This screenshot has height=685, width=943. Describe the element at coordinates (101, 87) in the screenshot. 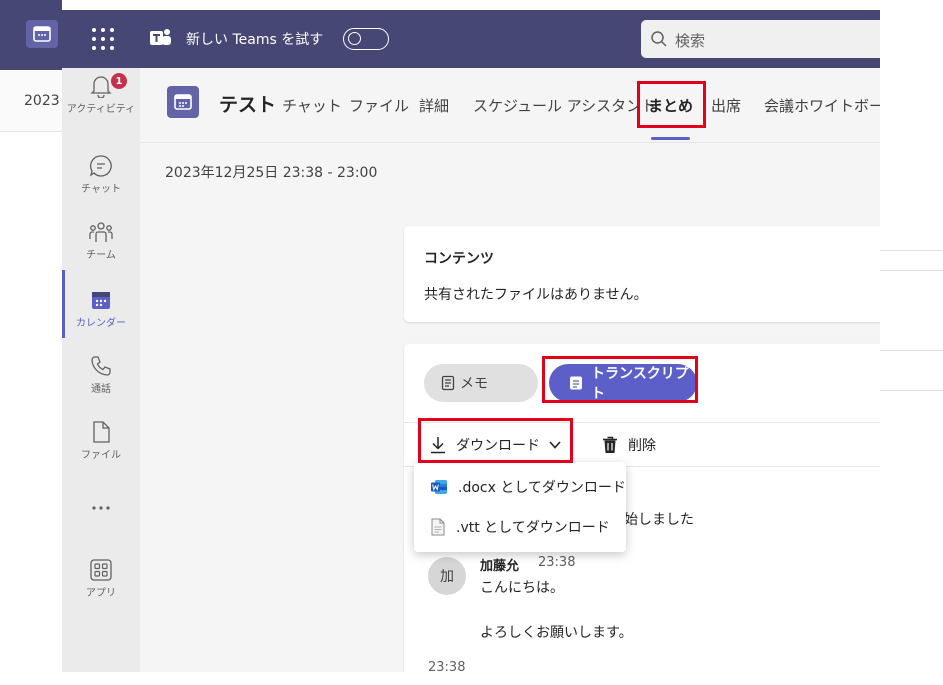

I see `bell-icon` at that location.